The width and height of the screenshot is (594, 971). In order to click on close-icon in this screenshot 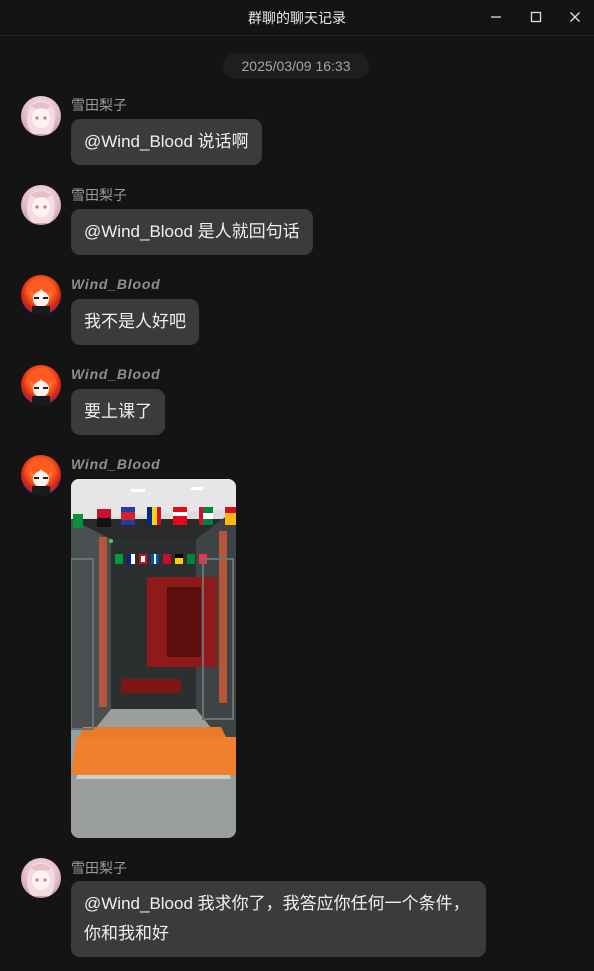, I will do `click(575, 17)`.